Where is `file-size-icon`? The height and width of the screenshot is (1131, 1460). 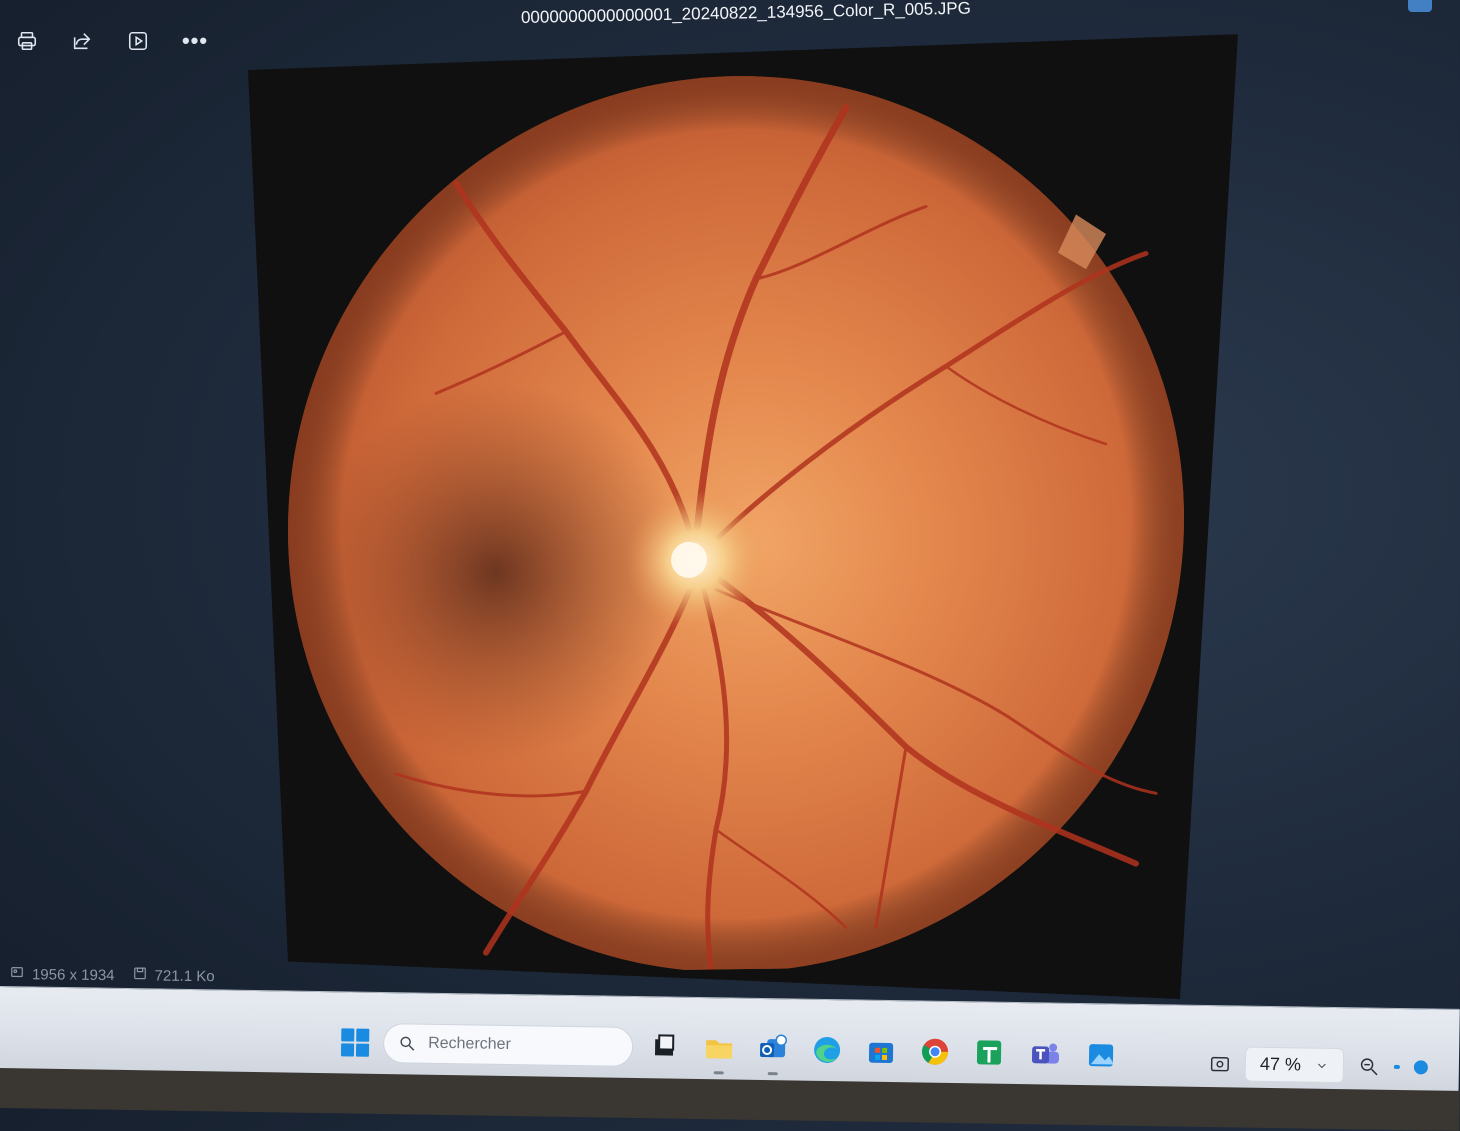 file-size-icon is located at coordinates (139, 975).